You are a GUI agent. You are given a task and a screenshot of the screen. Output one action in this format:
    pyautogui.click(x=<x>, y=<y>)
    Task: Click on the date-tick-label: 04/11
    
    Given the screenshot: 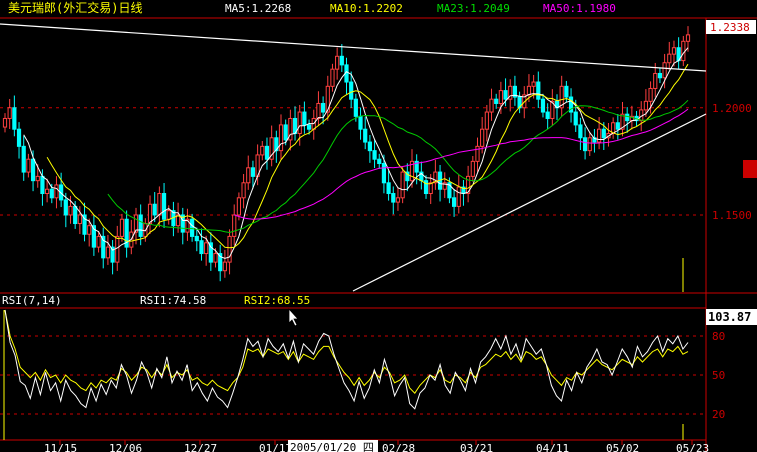 What is the action you would take?
    pyautogui.click(x=552, y=447)
    